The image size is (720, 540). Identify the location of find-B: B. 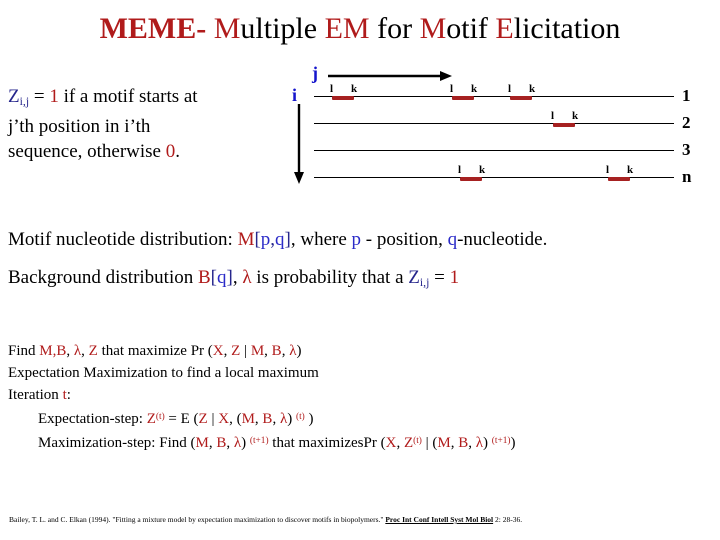
(61, 351).